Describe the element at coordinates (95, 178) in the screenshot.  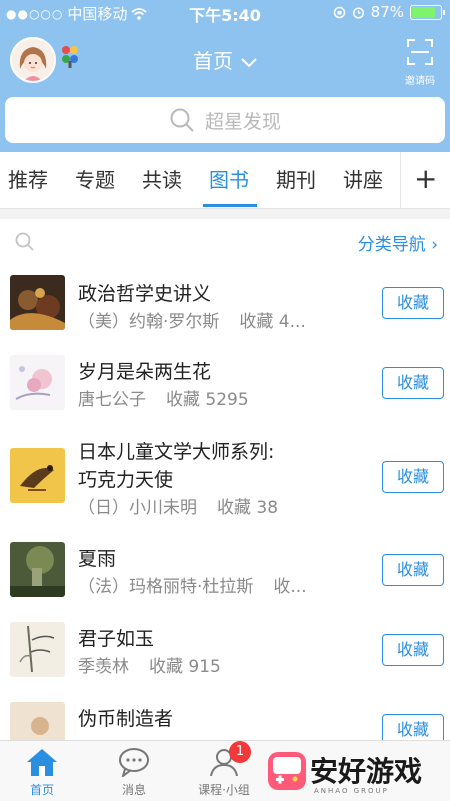
I see `tab-topics: 专题` at that location.